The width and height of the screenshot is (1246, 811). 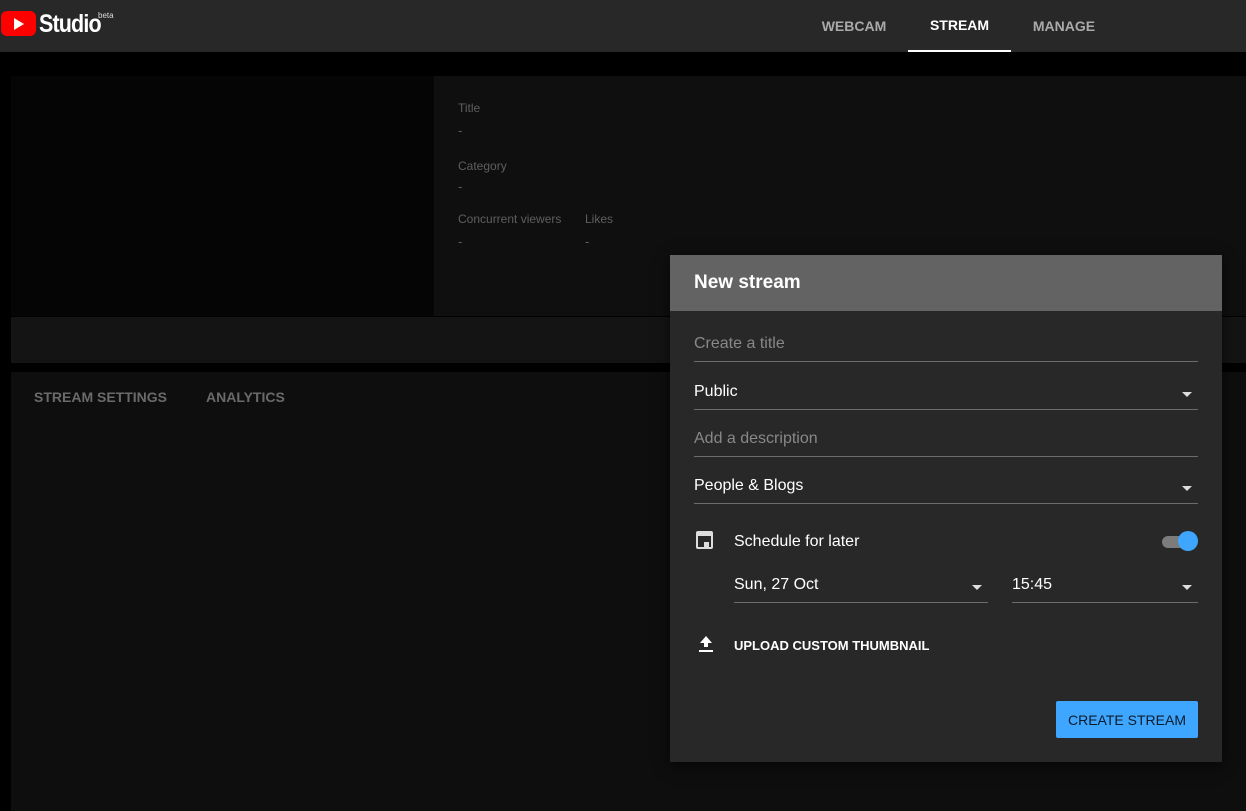 I want to click on privacy-select: Public, so click(x=946, y=396).